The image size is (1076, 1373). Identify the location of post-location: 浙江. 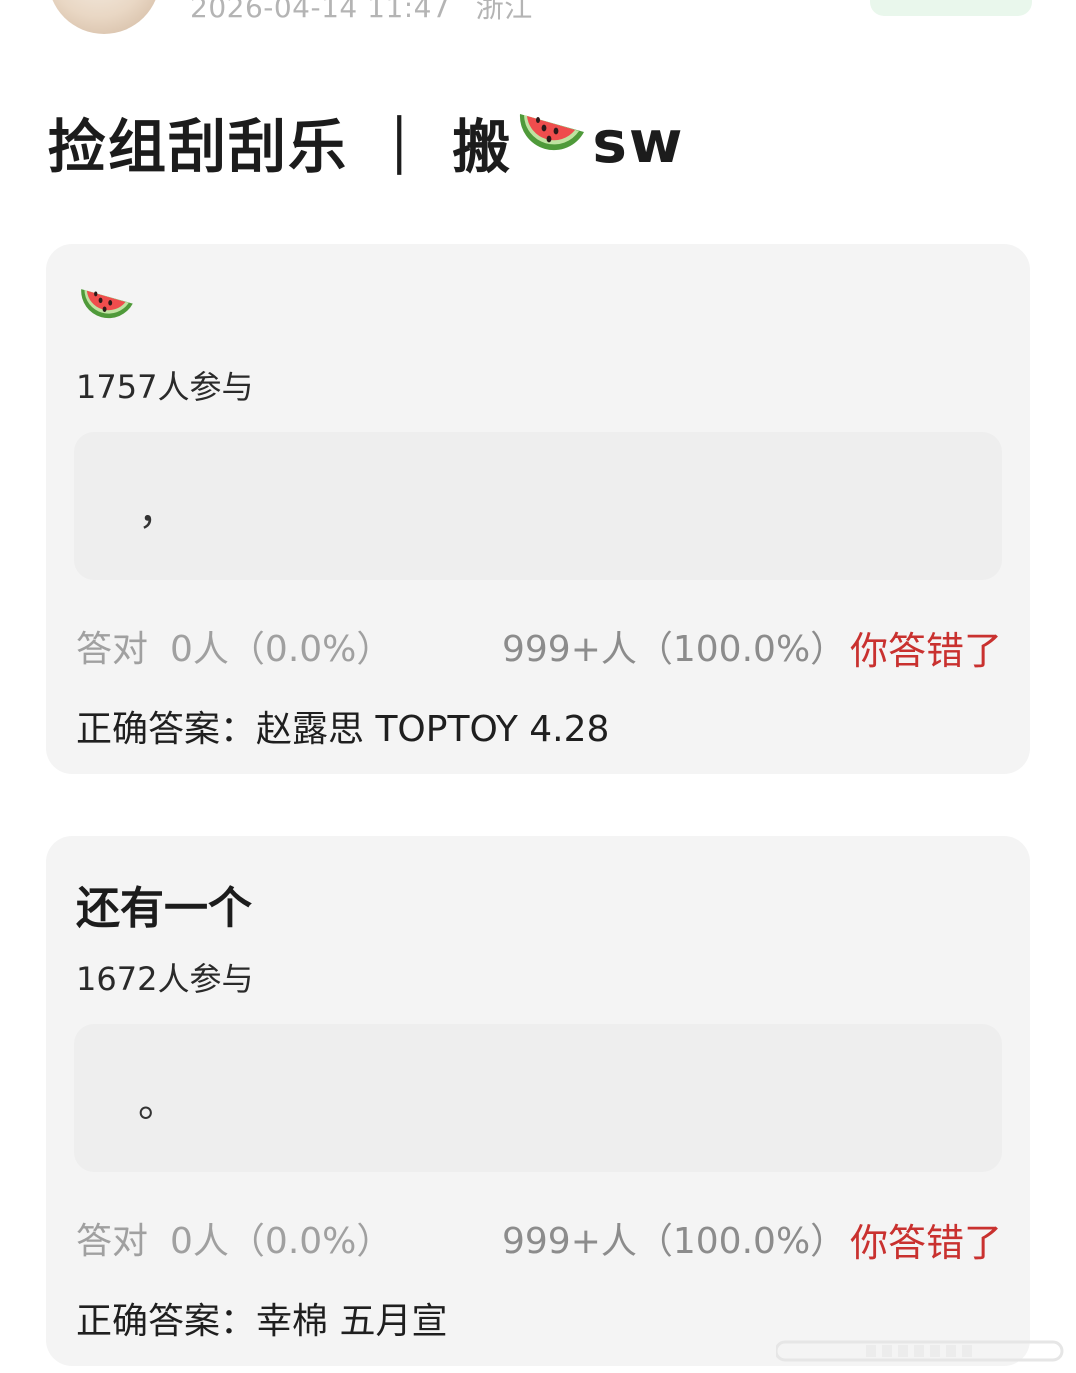
(504, 12).